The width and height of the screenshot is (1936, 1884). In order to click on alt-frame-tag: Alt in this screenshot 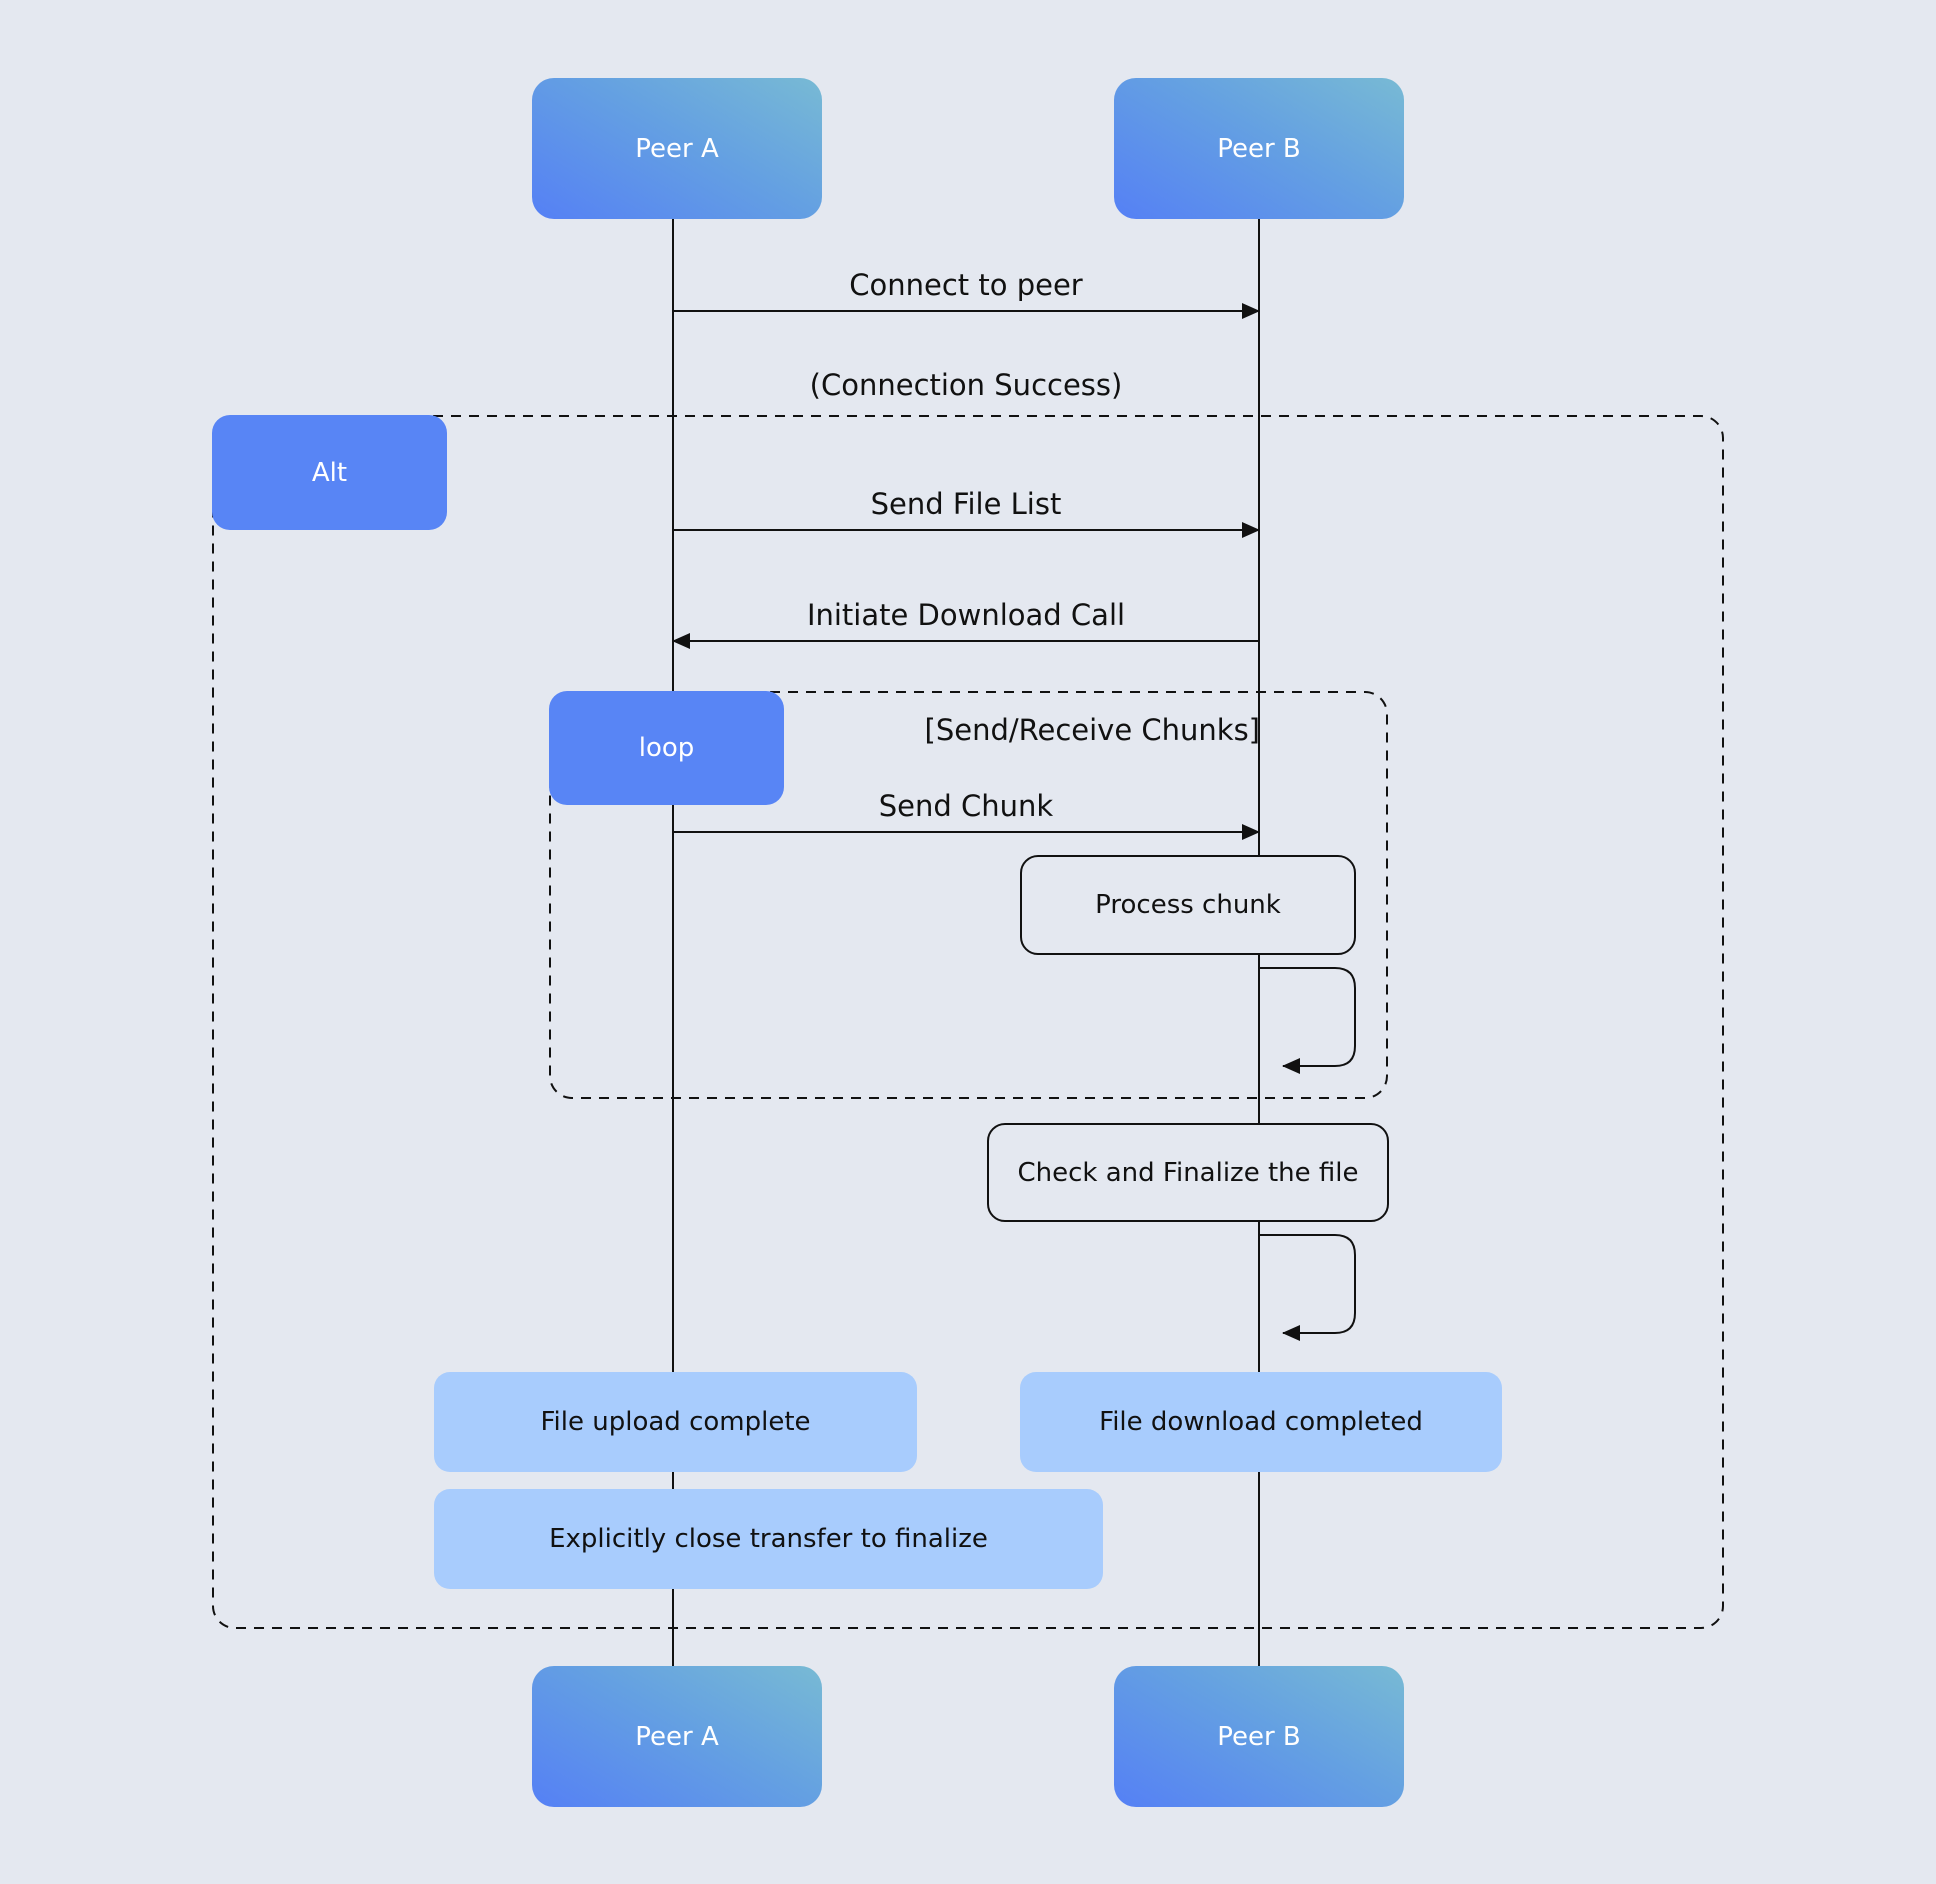, I will do `click(329, 472)`.